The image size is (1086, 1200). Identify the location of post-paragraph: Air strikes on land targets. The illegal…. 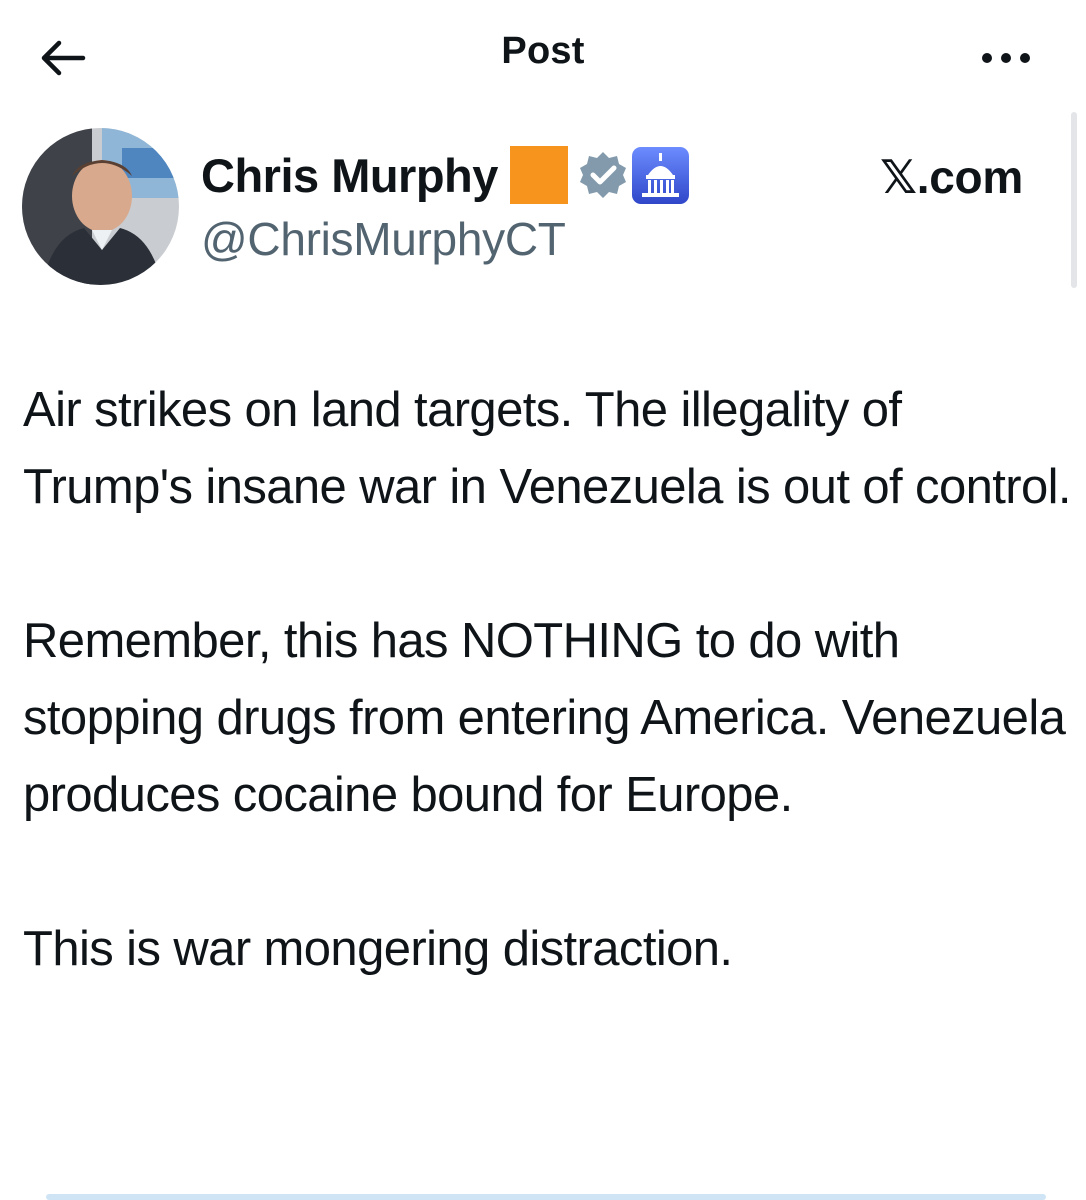
(547, 448).